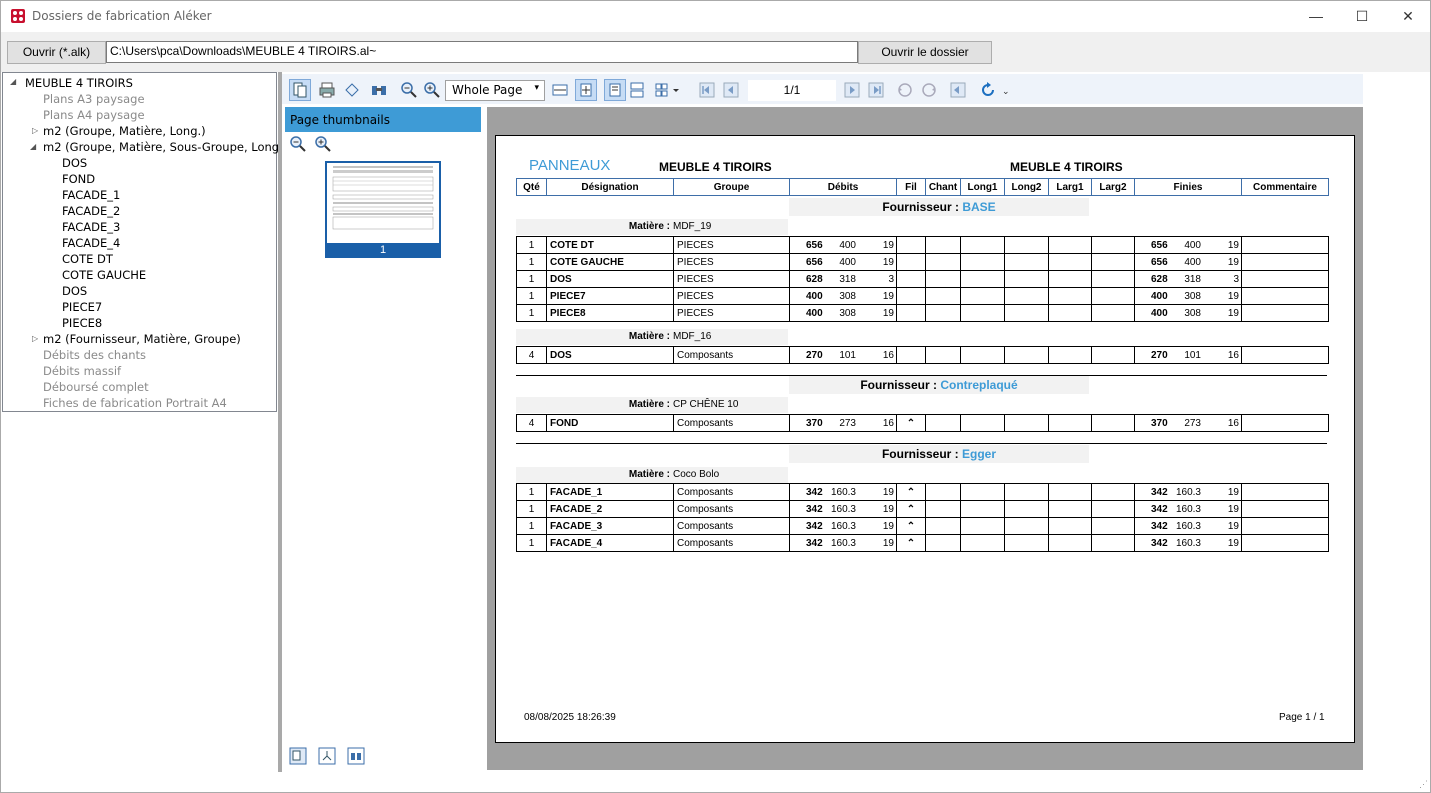 The height and width of the screenshot is (793, 1431). Describe the element at coordinates (925, 52) in the screenshot. I see `open-folder-button: Ouvrir le dossier` at that location.